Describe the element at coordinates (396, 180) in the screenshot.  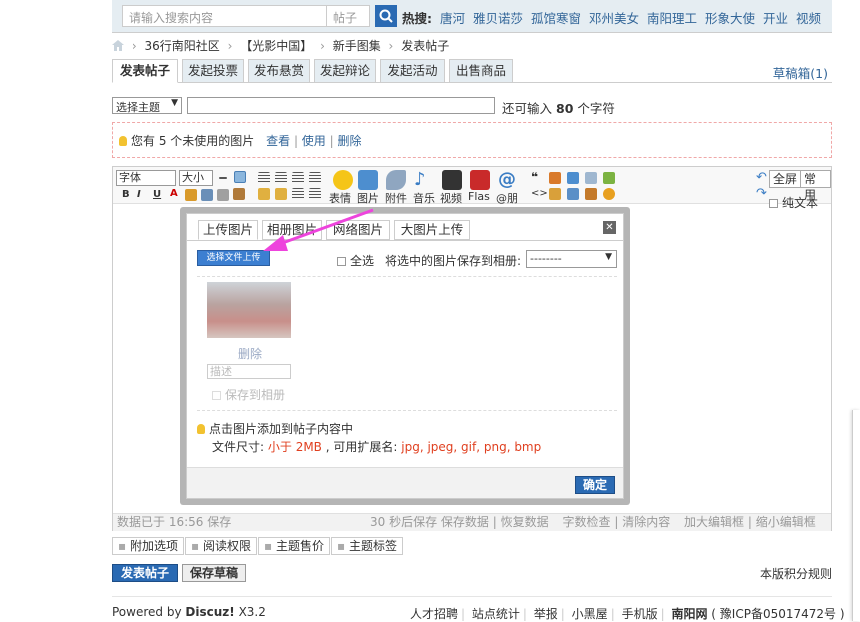
I see `attachment-icon` at that location.